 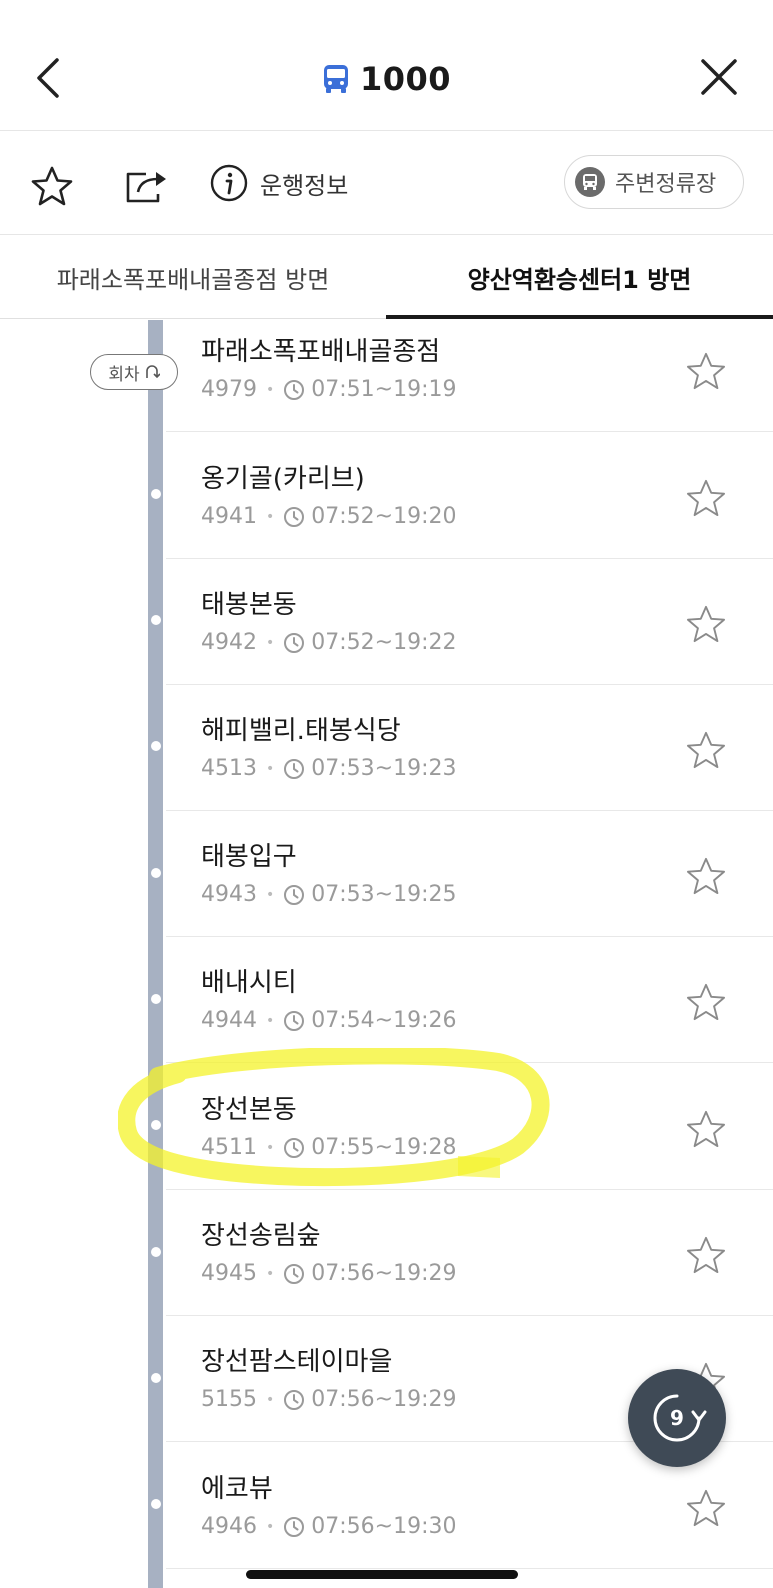 I want to click on stop-meta: 4942 • 07:52~19:22, so click(x=329, y=642).